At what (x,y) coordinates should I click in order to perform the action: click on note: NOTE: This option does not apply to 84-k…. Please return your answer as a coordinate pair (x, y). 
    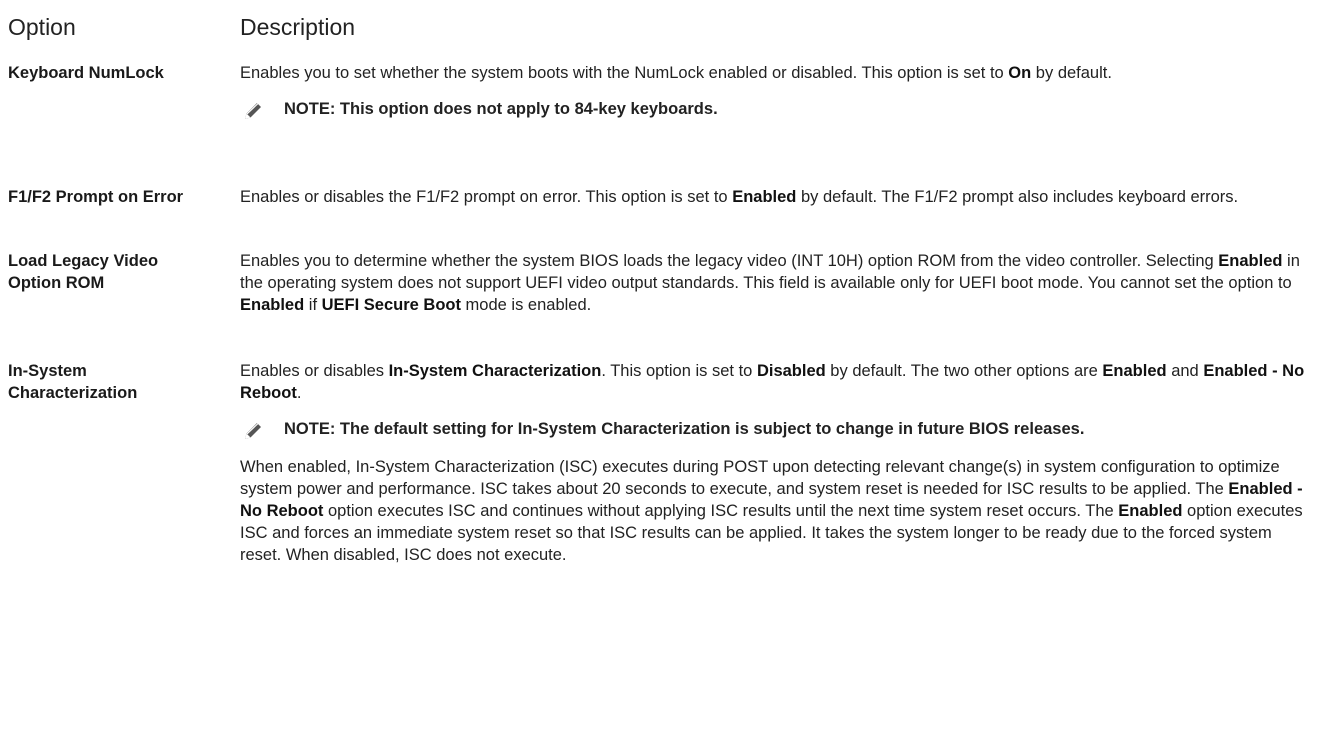
    Looking at the image, I should click on (775, 109).